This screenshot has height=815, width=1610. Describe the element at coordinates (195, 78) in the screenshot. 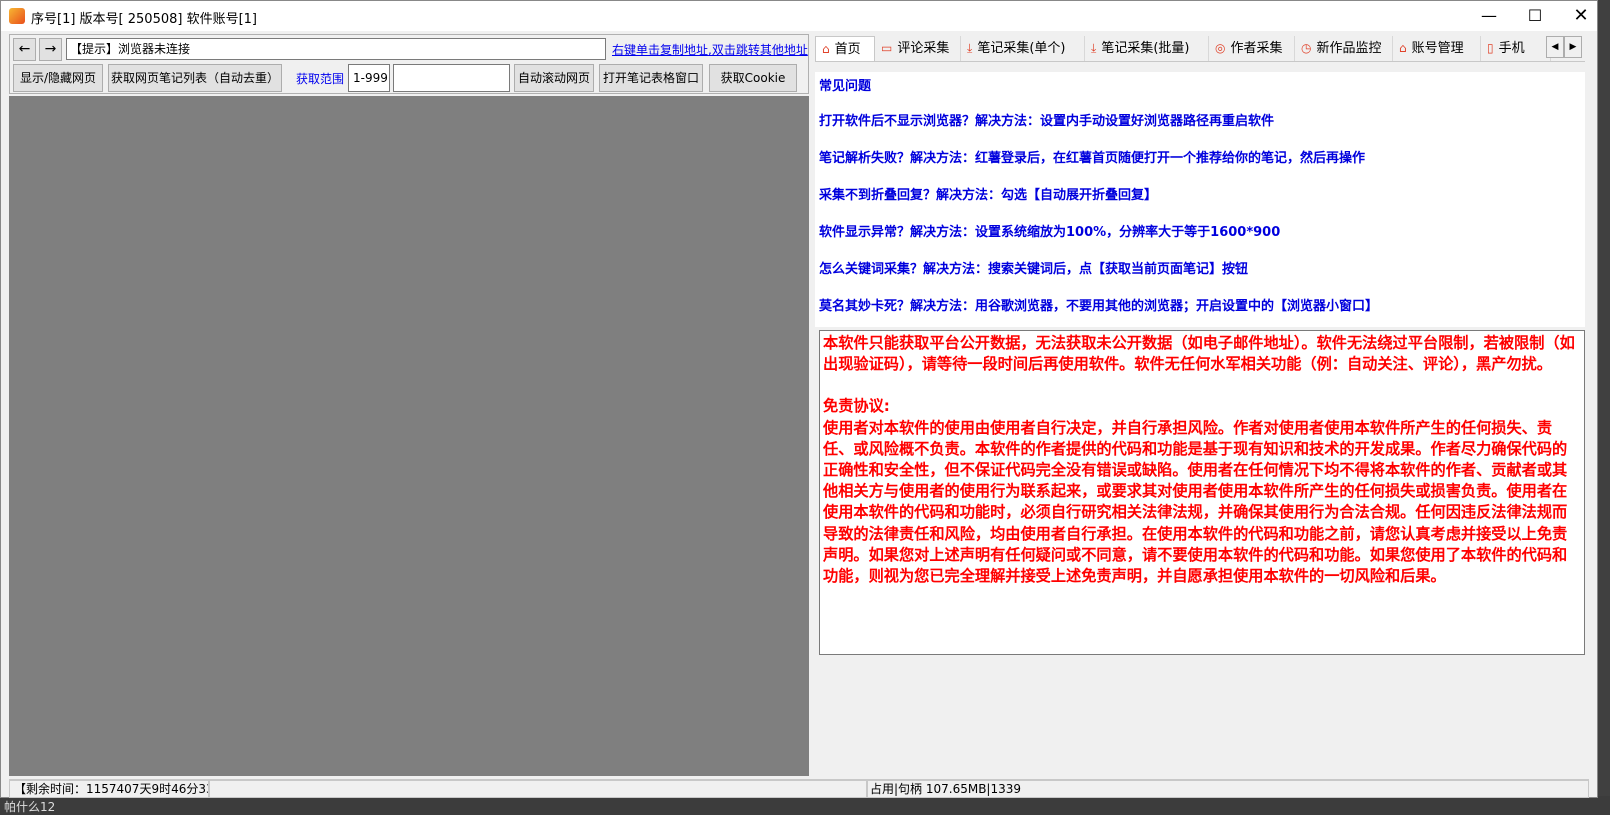

I see `get-notes-list-button: 获取网页笔记列表（自动去重）` at that location.